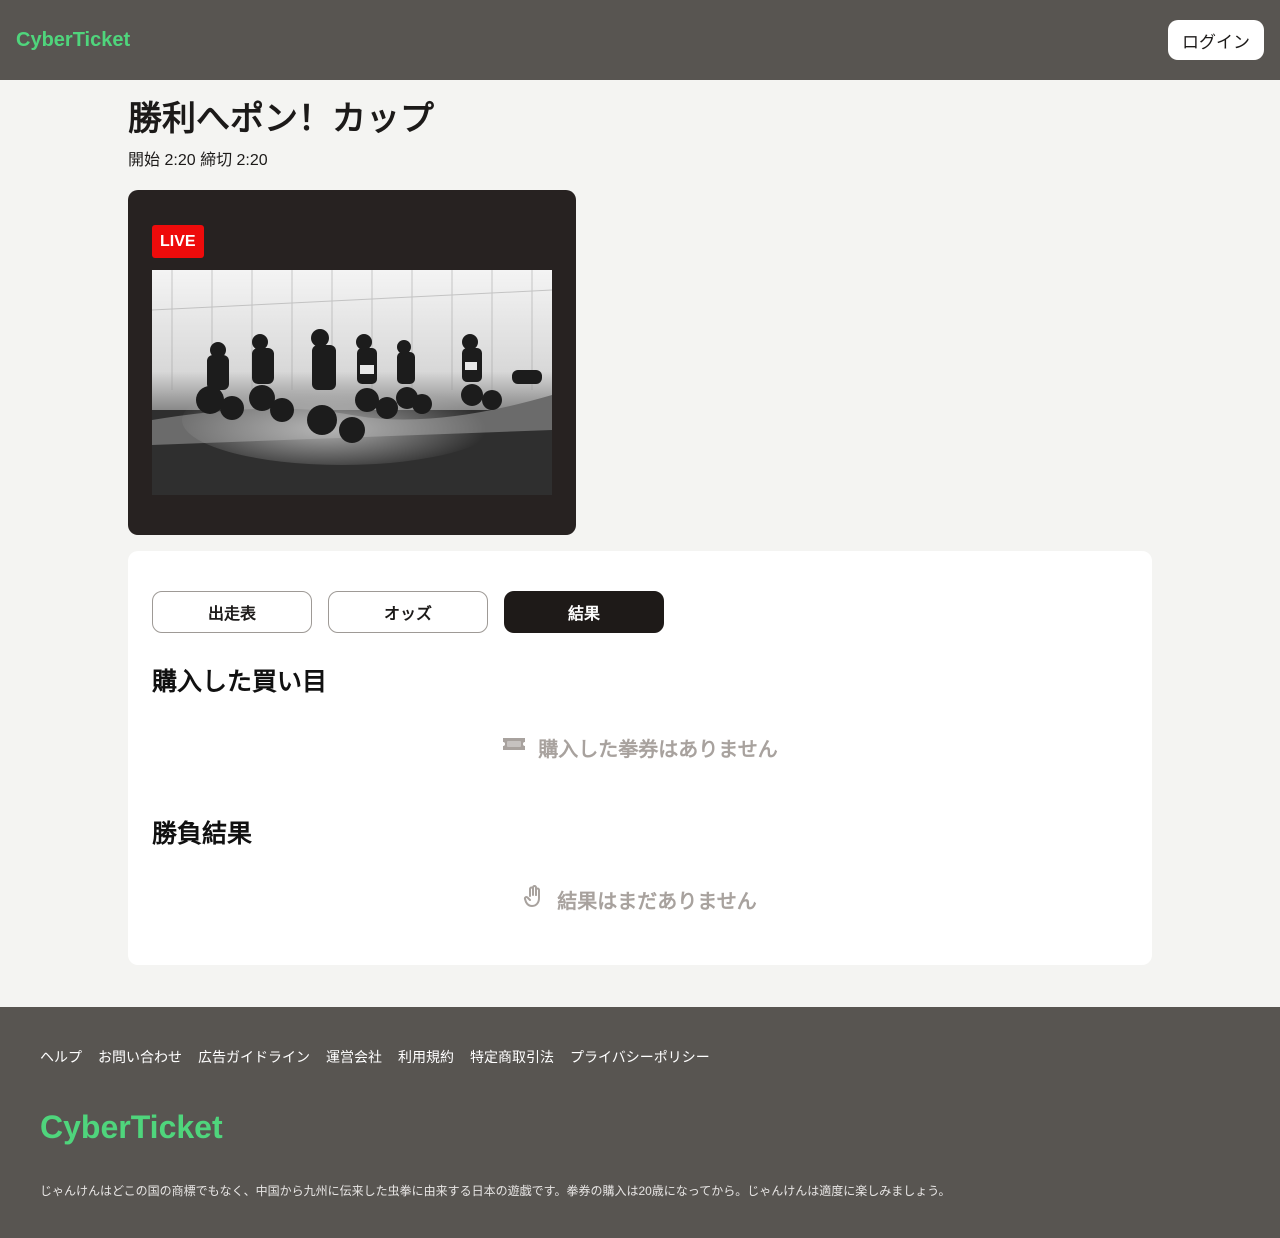 This screenshot has height=1238, width=1280. I want to click on live-video-frame, so click(352, 382).